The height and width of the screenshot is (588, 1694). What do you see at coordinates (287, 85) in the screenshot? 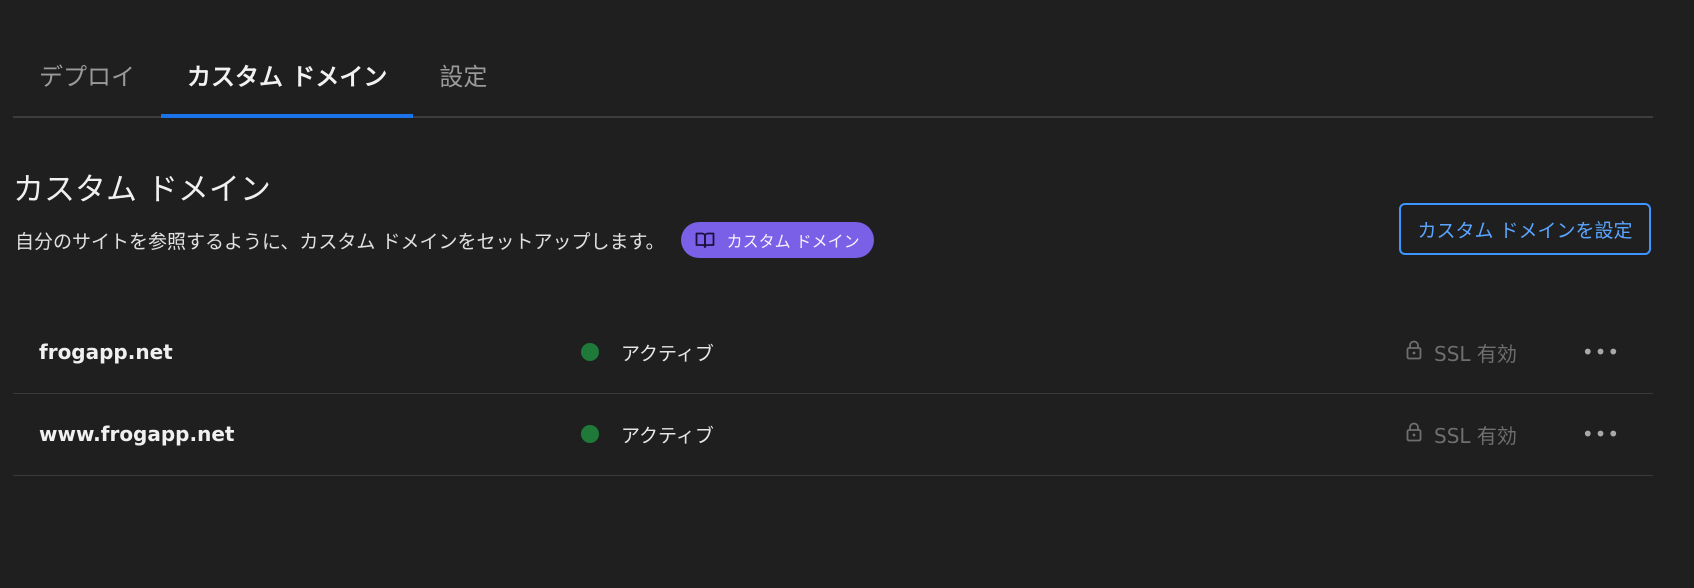
I see `tab-custom-domain: カスタム ドメイン` at bounding box center [287, 85].